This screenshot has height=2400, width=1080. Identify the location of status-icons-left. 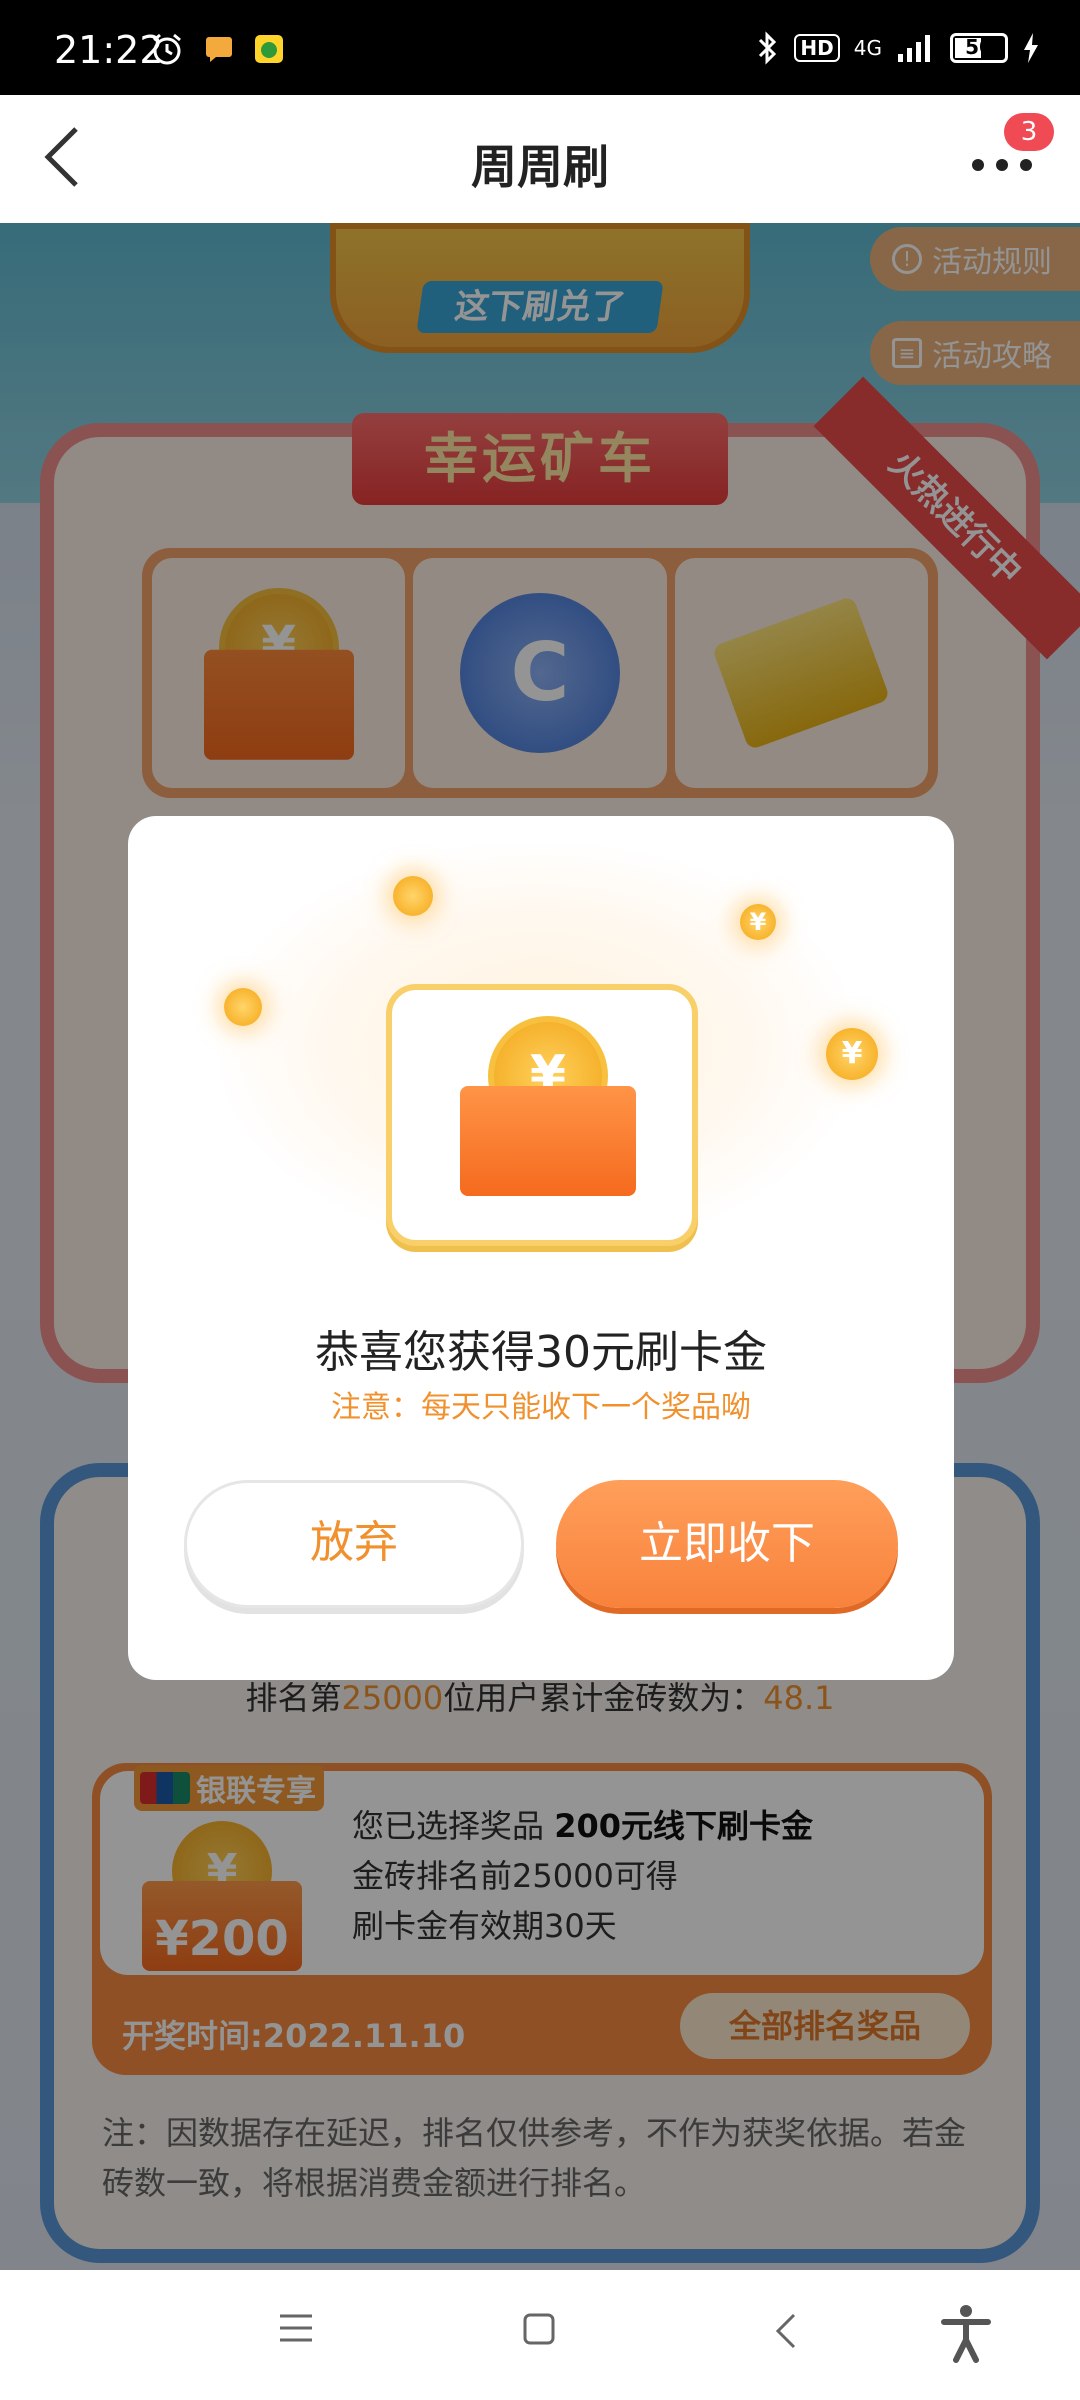
(217, 49).